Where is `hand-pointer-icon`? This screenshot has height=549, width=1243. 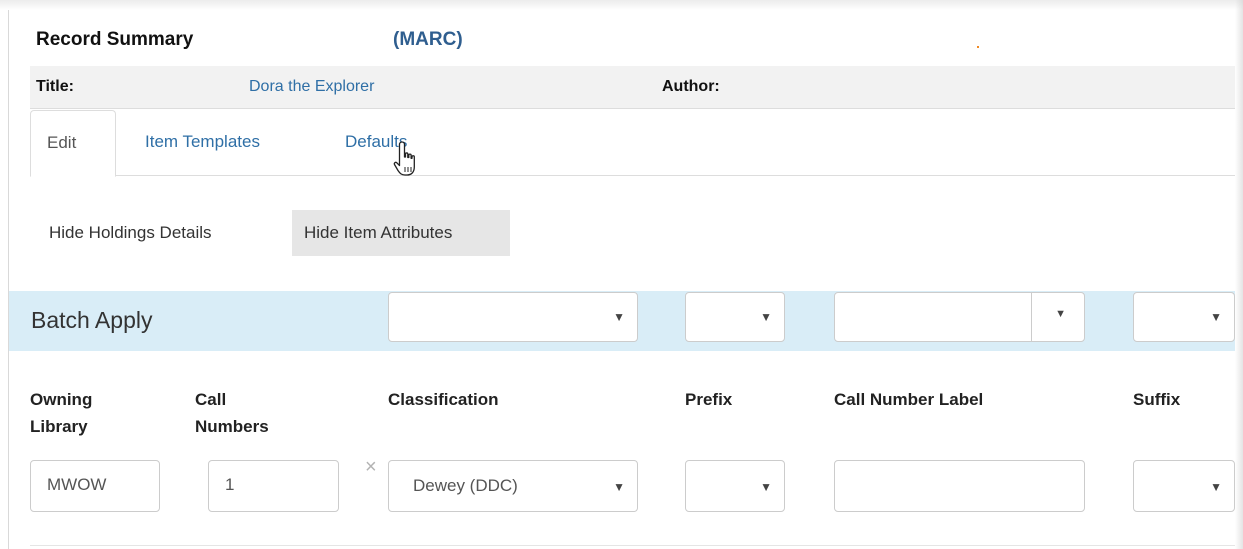 hand-pointer-icon is located at coordinates (404, 158).